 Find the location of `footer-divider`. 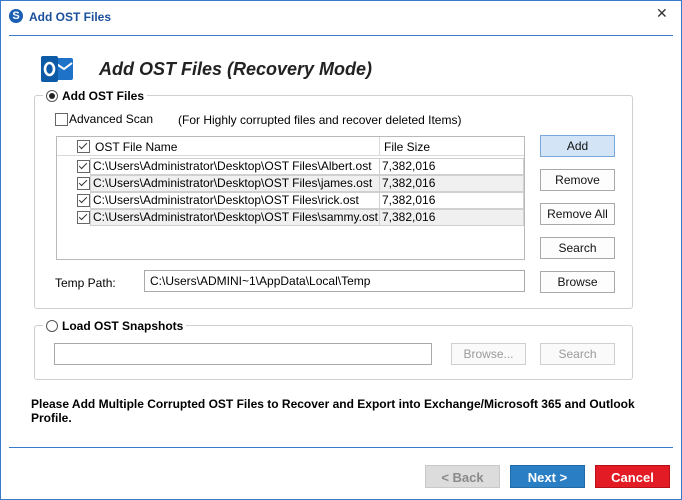

footer-divider is located at coordinates (341, 447).